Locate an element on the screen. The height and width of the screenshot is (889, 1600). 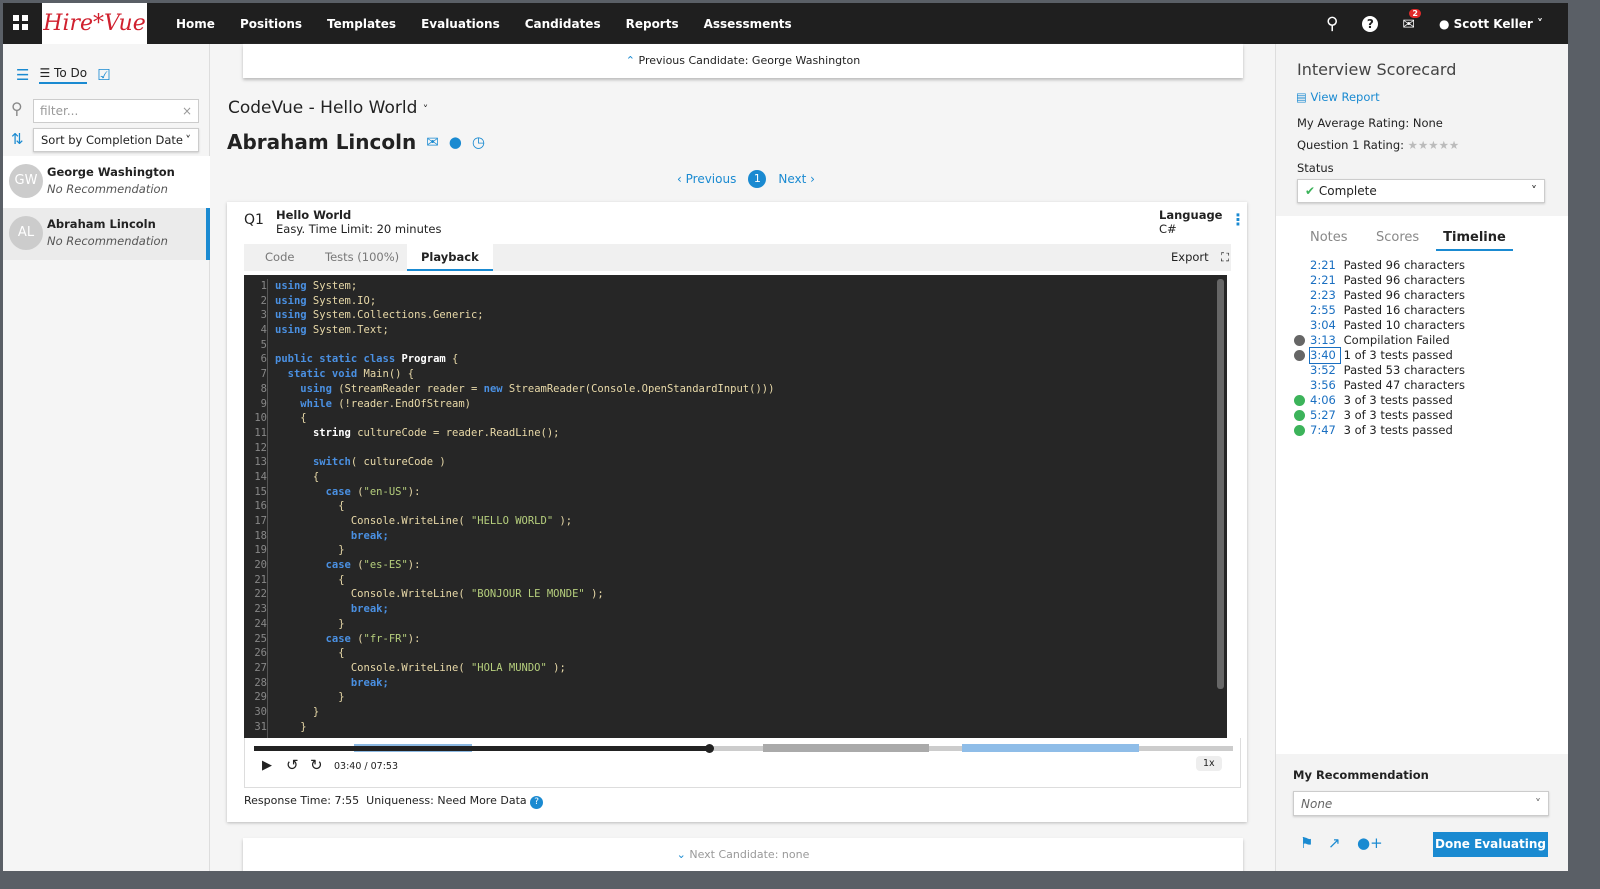
question-meta: Easy. Time Limit: 20 minutes is located at coordinates (359, 229).